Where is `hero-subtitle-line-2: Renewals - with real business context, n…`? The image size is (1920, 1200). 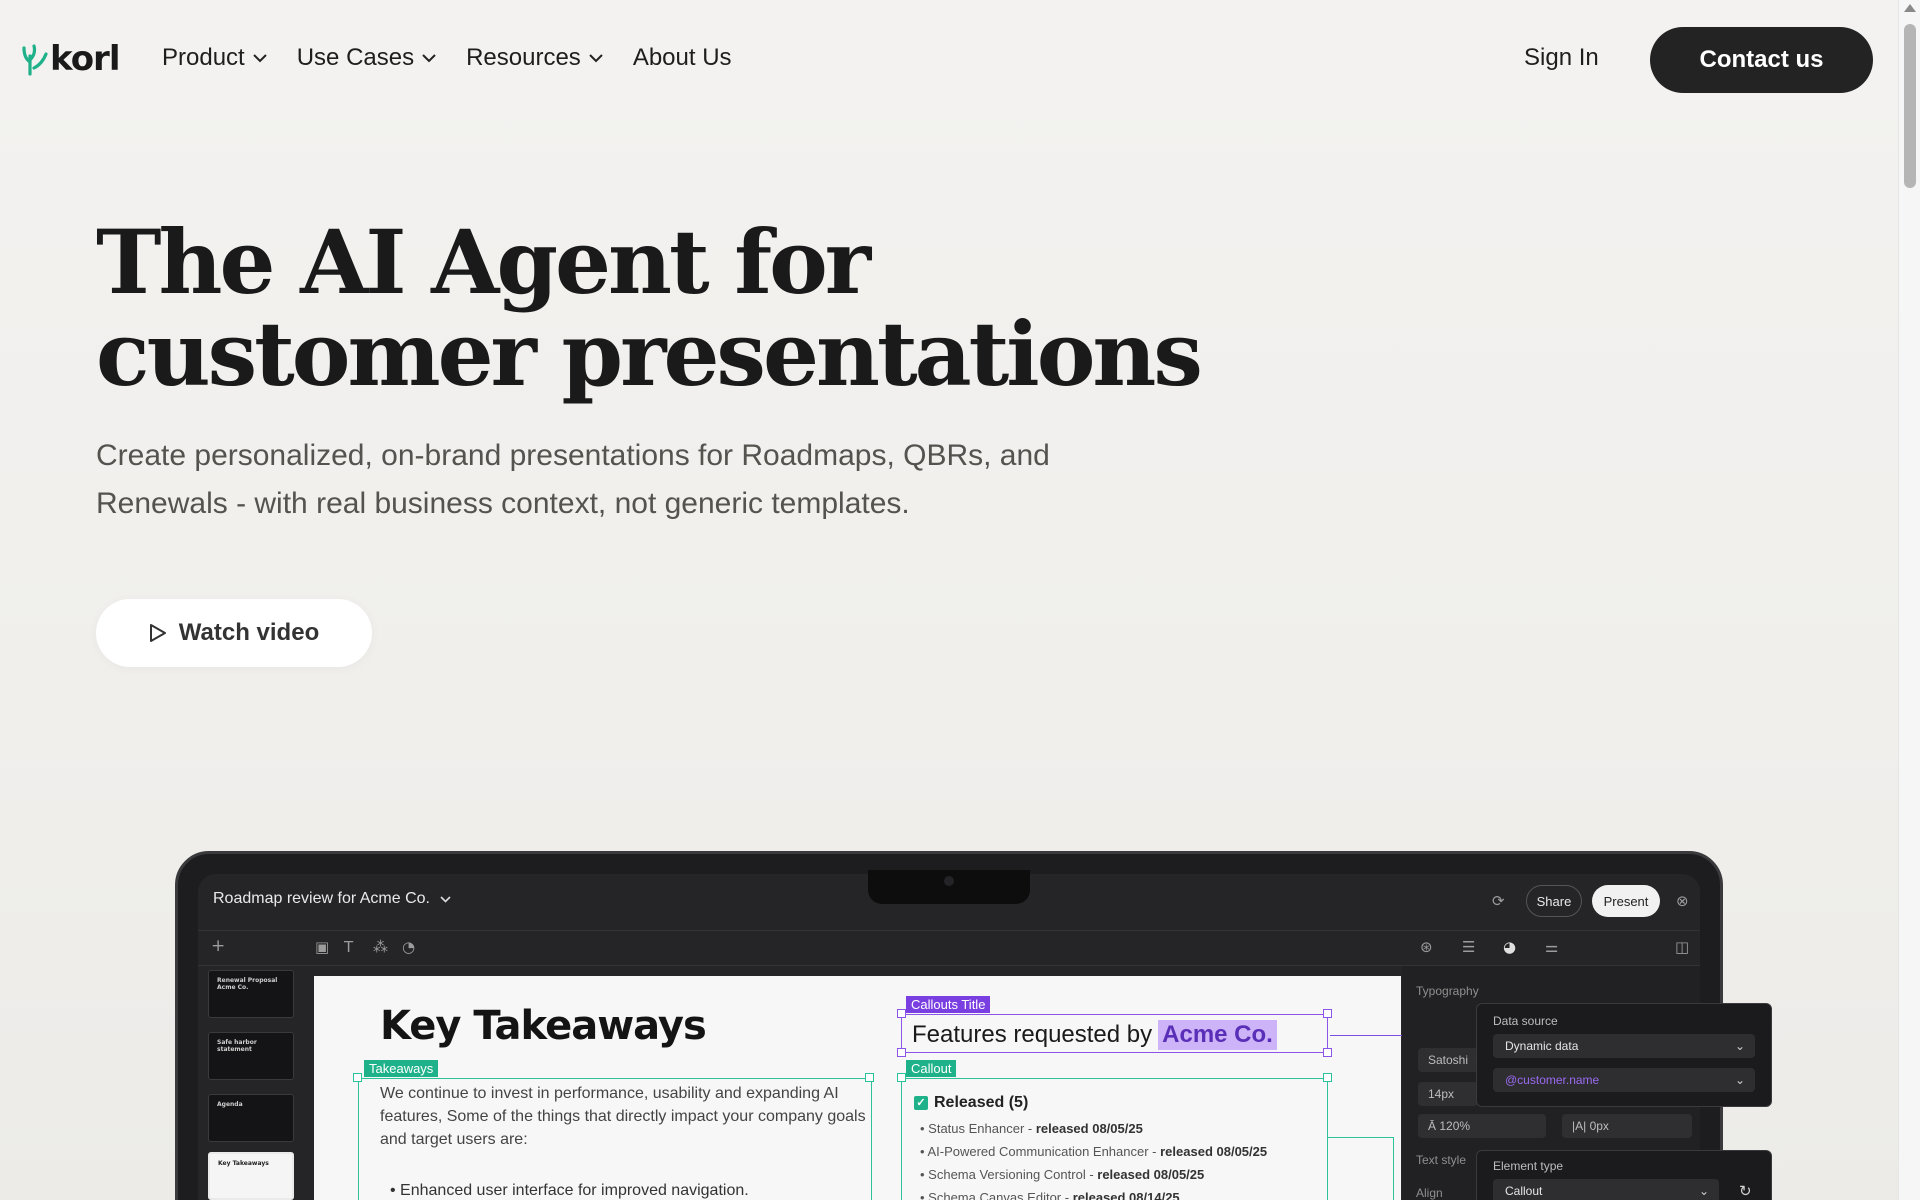 hero-subtitle-line-2: Renewals - with real business context, n… is located at coordinates (503, 503).